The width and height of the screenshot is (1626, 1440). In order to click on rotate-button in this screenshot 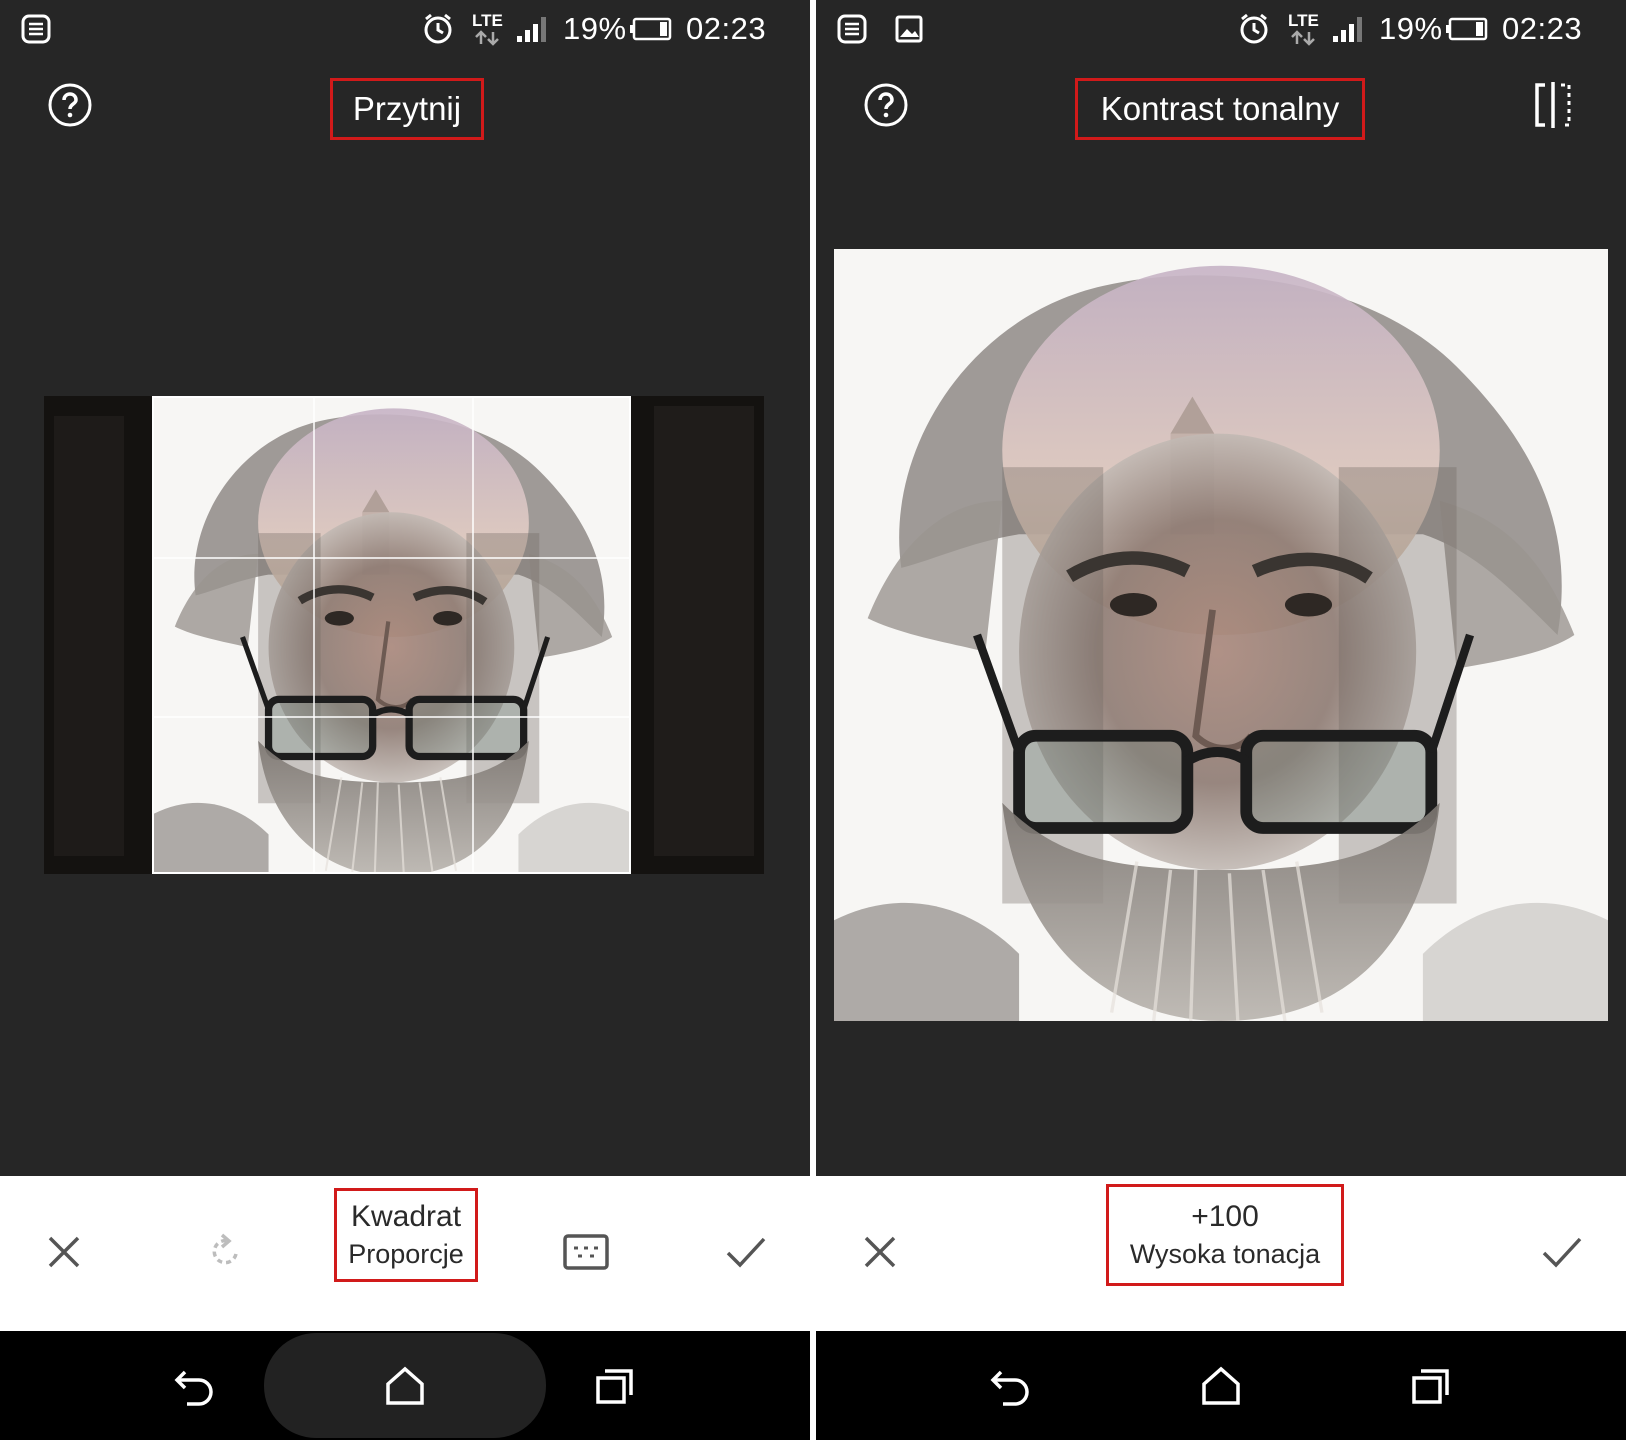, I will do `click(226, 1252)`.